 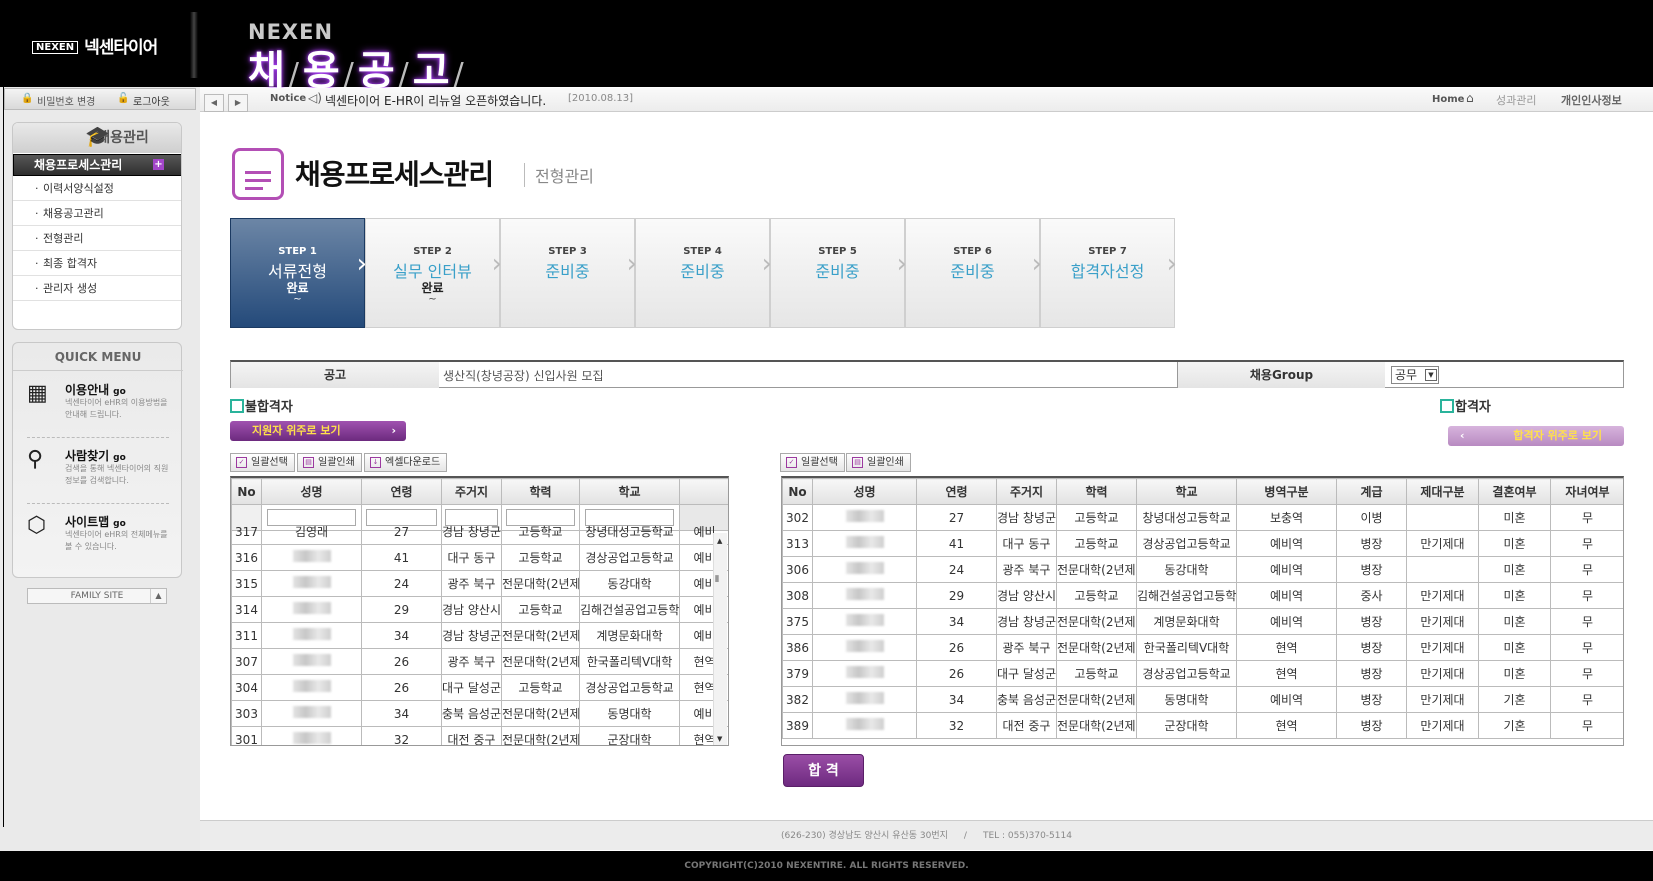 What do you see at coordinates (27, 98) in the screenshot?
I see `lock-icon: 🔒` at bounding box center [27, 98].